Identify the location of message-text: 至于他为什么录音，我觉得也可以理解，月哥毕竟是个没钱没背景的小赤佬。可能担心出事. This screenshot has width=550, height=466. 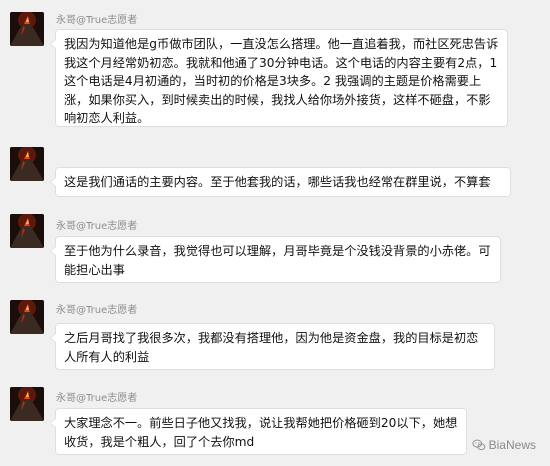
(277, 260).